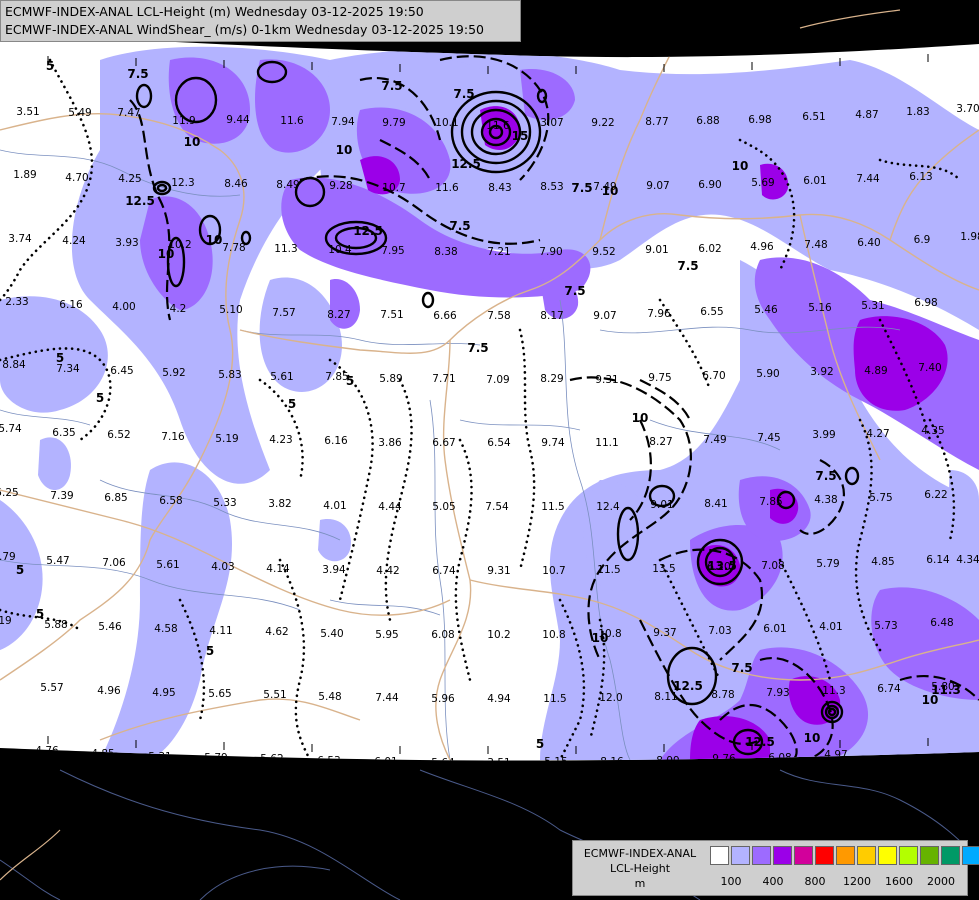 This screenshot has width=979, height=900. What do you see at coordinates (281, 377) in the screenshot?
I see `station-value: 5.61` at bounding box center [281, 377].